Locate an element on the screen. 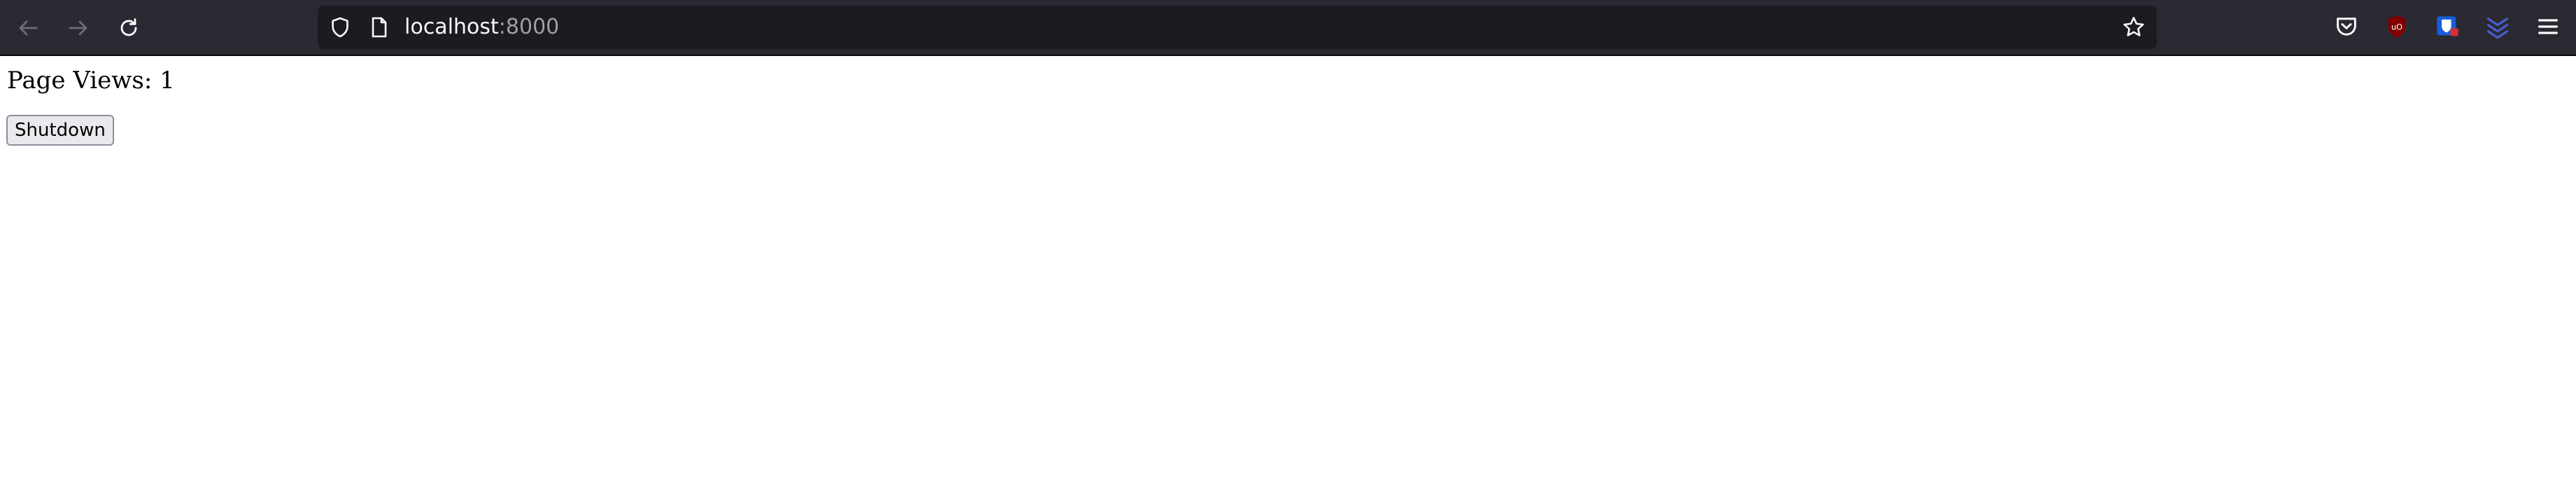  pocket-icon is located at coordinates (2346, 27).